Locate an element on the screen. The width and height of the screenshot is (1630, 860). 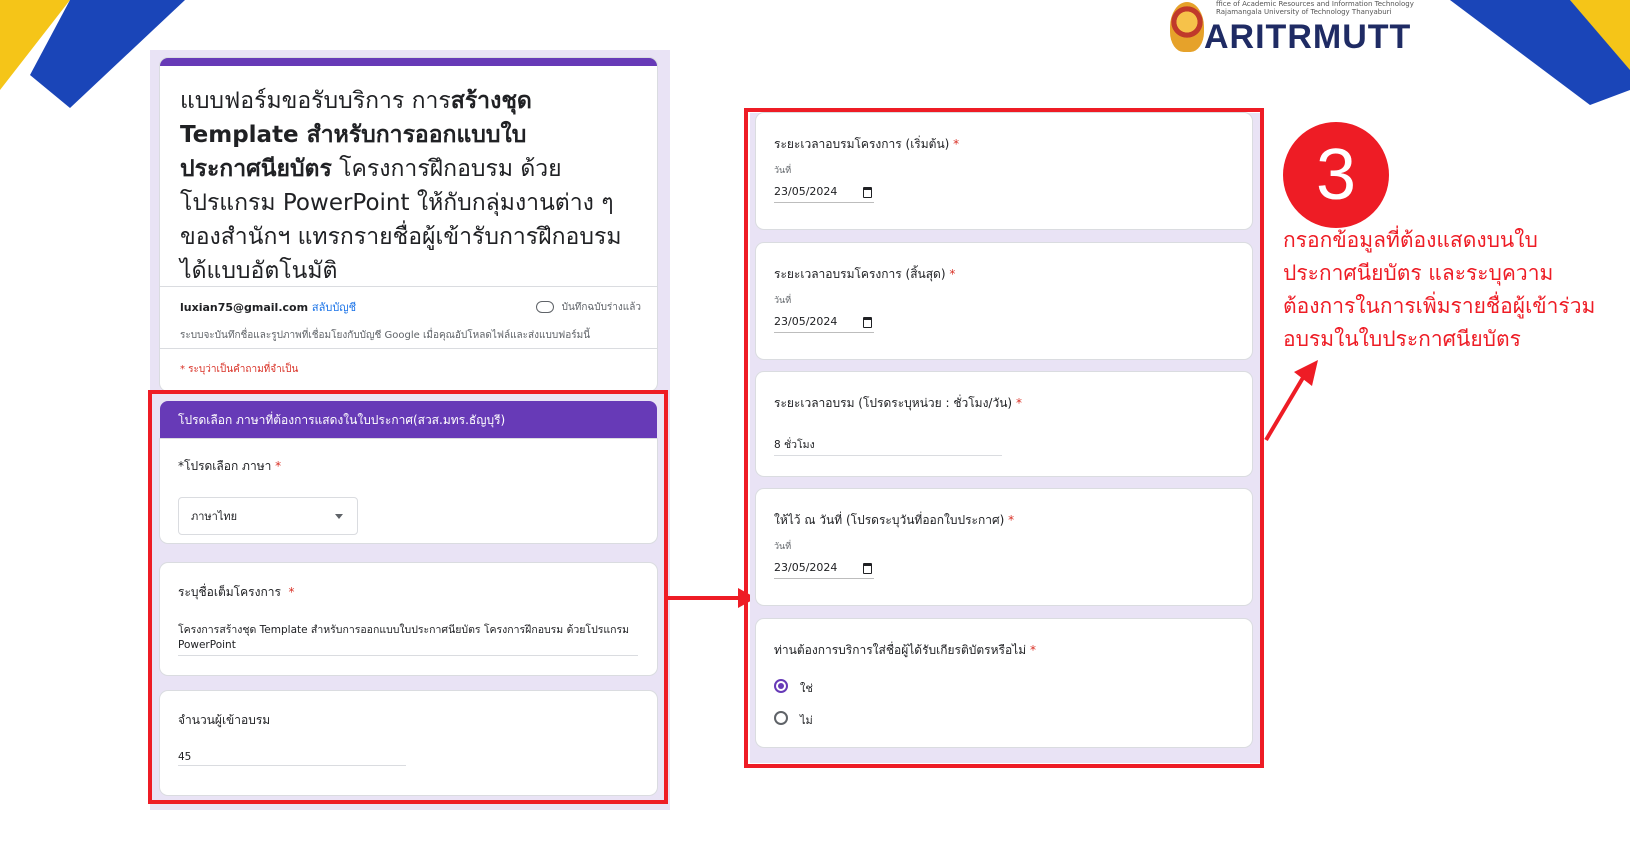
university-seal-icon is located at coordinates (1187, 27).